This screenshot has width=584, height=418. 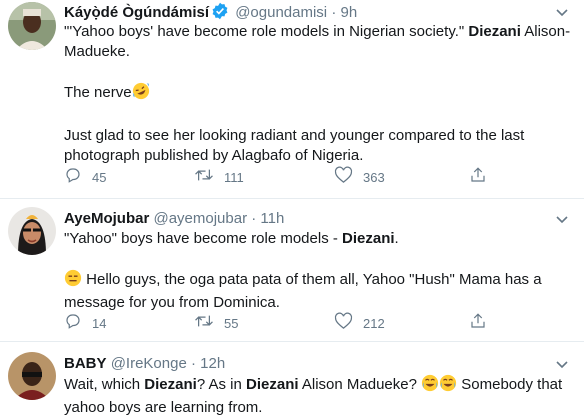 I want to click on tweet-text-part: ., so click(x=396, y=238).